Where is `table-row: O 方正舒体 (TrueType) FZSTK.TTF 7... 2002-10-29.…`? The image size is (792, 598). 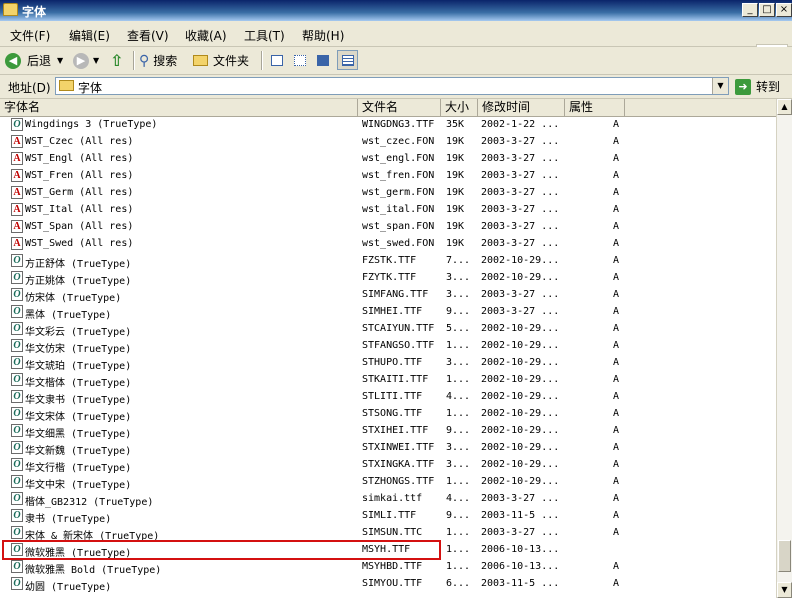 table-row: O 方正舒体 (TrueType) FZSTK.TTF 7... 2002-10-29.… is located at coordinates (388, 261).